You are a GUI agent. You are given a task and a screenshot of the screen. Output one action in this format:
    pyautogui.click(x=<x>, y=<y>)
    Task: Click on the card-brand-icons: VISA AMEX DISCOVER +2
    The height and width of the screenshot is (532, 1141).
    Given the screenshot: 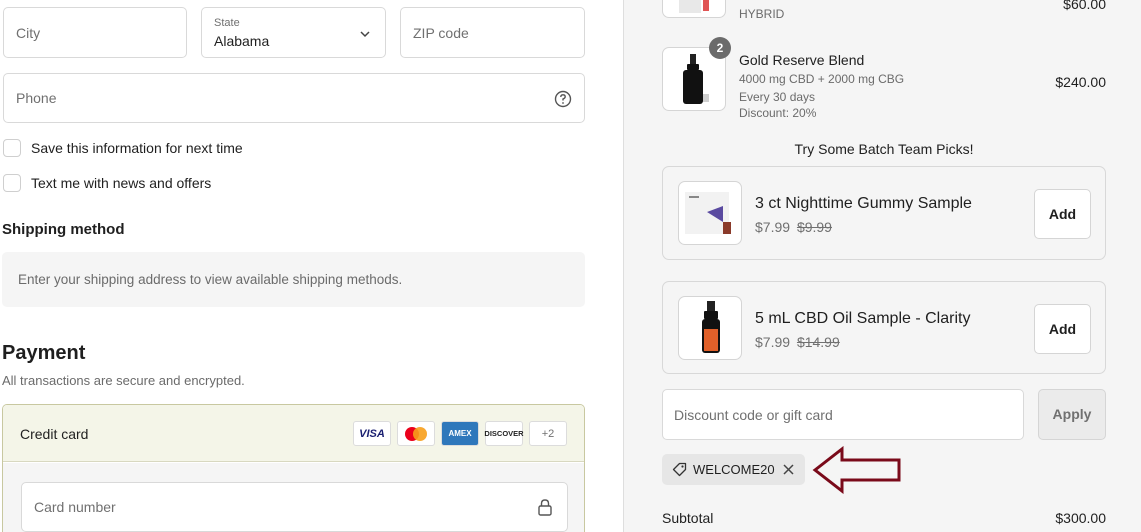 What is the action you would take?
    pyautogui.click(x=460, y=433)
    